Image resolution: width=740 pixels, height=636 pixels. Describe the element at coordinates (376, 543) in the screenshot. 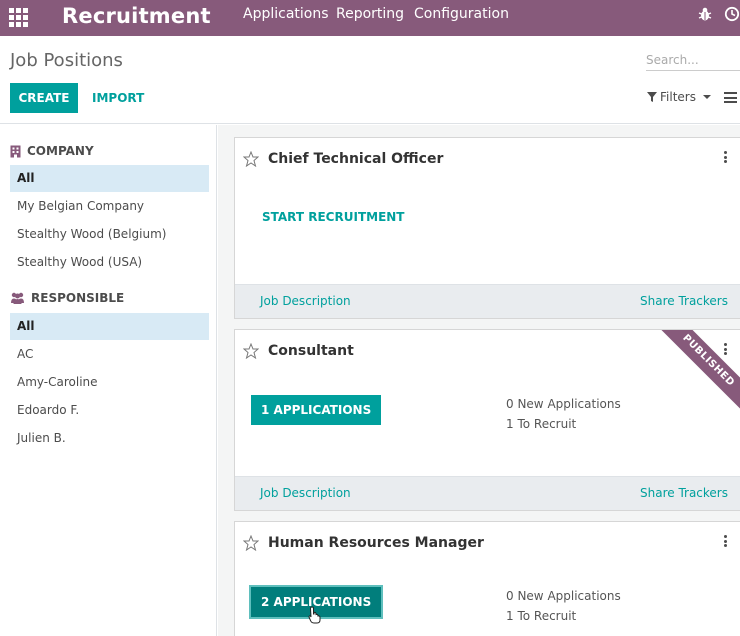

I see `job-title: Human Resources Manager` at that location.